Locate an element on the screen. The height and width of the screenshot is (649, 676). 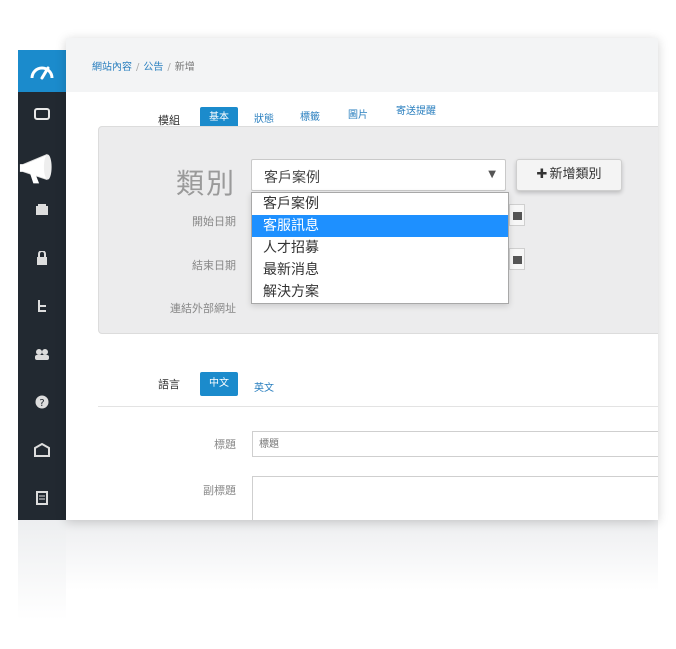
help-icon: ? is located at coordinates (42, 402).